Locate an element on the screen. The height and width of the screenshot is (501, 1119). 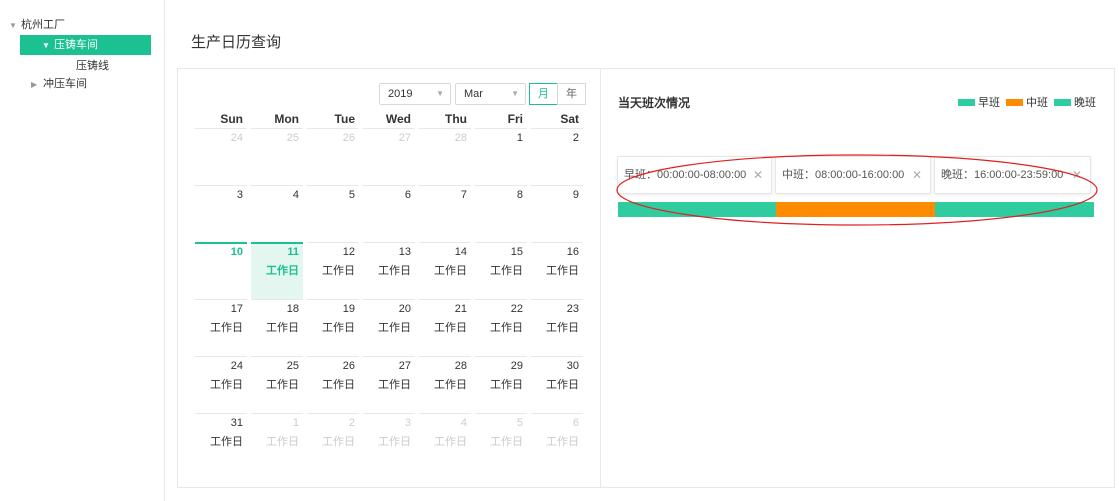
calendar-cell: 28 工作日 is located at coordinates (445, 384).